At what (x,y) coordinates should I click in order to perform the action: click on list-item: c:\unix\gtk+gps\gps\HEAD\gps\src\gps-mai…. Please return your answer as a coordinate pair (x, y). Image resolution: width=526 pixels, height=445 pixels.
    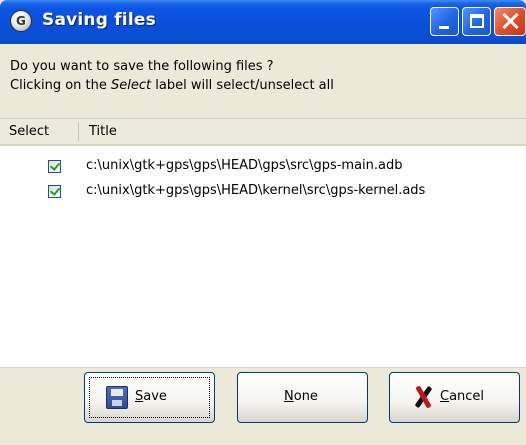
    Looking at the image, I should click on (263, 169).